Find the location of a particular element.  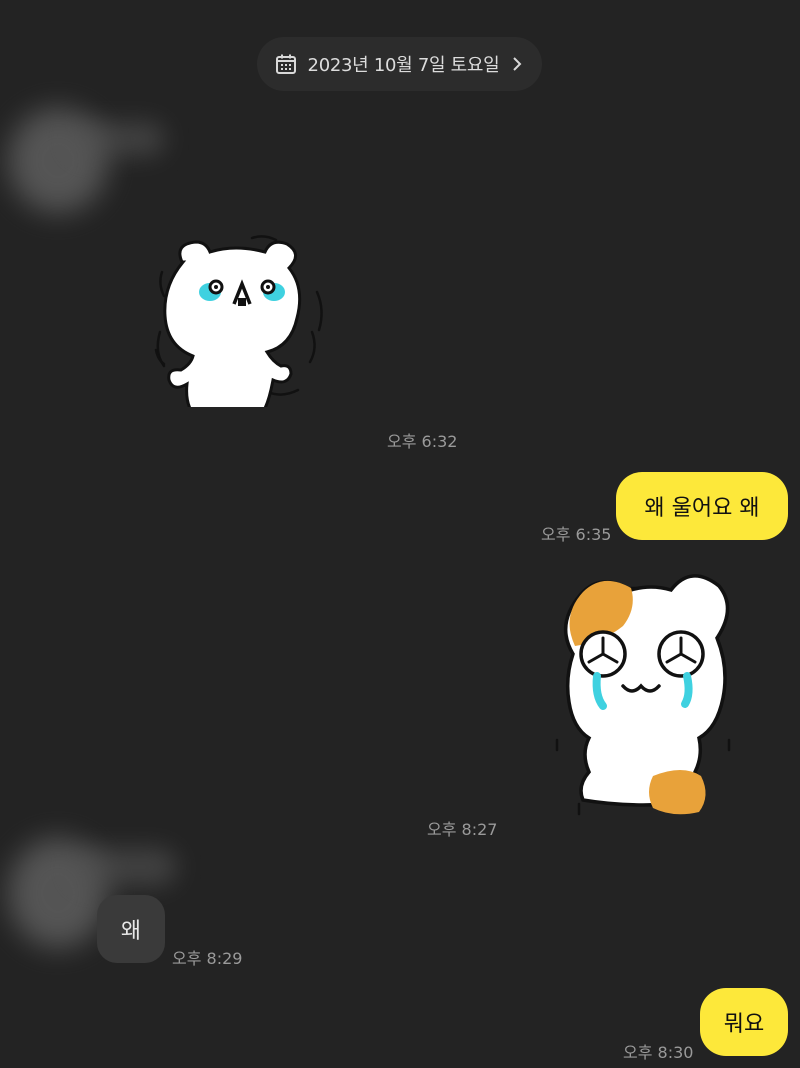

my-message-bubble: 뭐요 is located at coordinates (744, 1022).